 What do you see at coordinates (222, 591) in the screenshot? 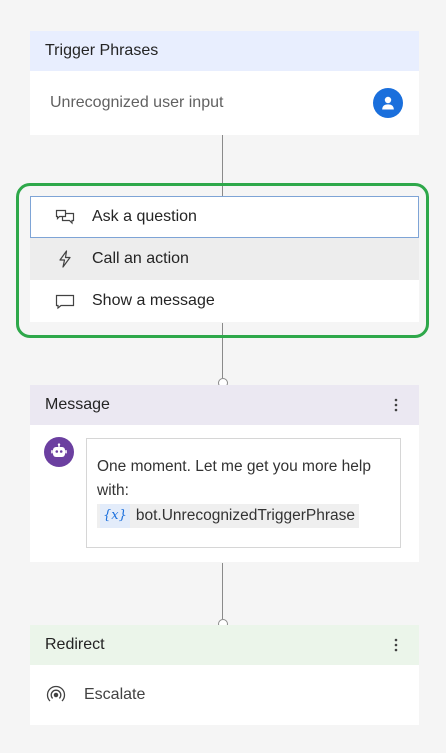
I see `connector-line` at bounding box center [222, 591].